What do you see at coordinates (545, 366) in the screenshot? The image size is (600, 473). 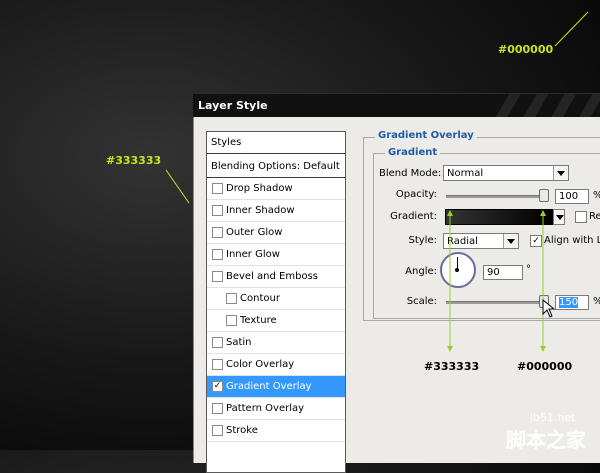 I see `callout-right-color: #000000` at bounding box center [545, 366].